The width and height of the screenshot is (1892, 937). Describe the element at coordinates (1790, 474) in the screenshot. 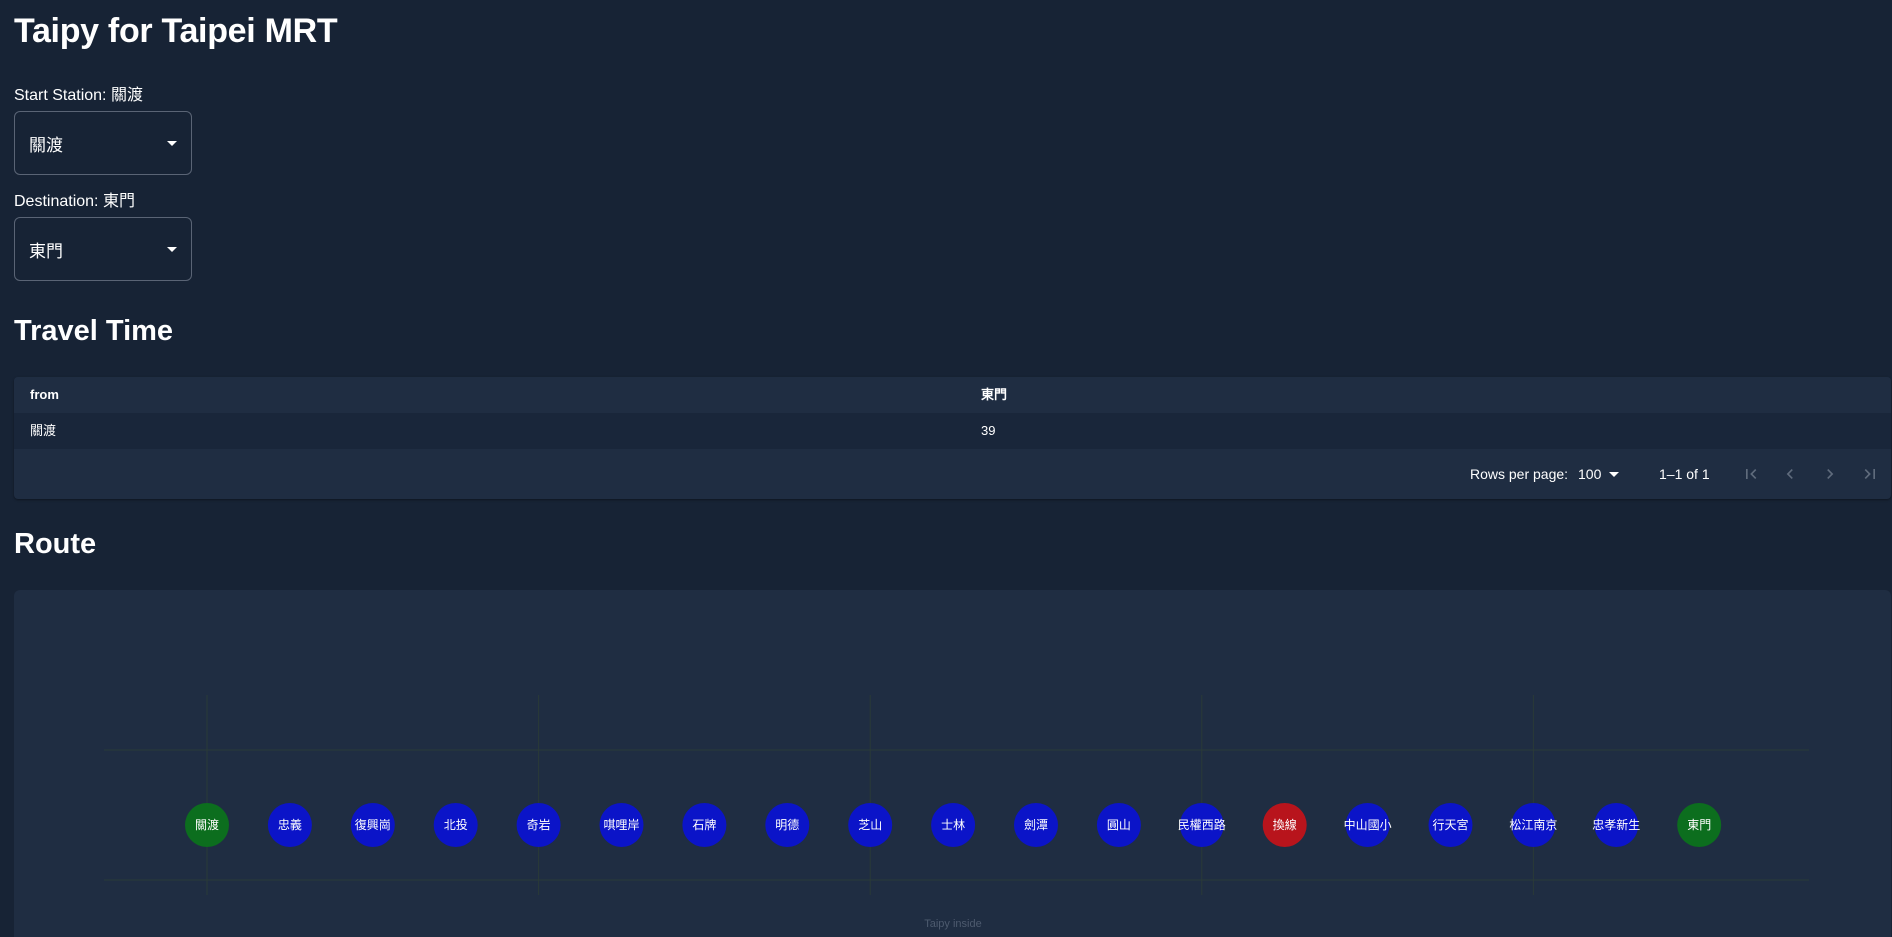

I see `previous-page-icon` at that location.